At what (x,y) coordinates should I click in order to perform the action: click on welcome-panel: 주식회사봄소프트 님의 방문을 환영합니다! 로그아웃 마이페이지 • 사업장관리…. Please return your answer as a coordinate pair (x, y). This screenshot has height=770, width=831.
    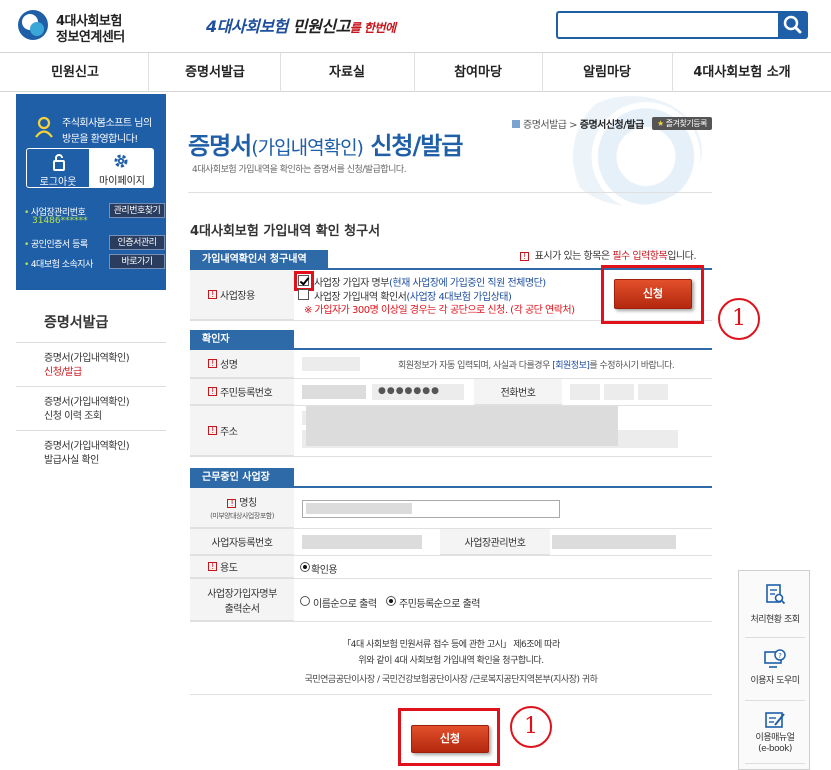
    Looking at the image, I should click on (91, 192).